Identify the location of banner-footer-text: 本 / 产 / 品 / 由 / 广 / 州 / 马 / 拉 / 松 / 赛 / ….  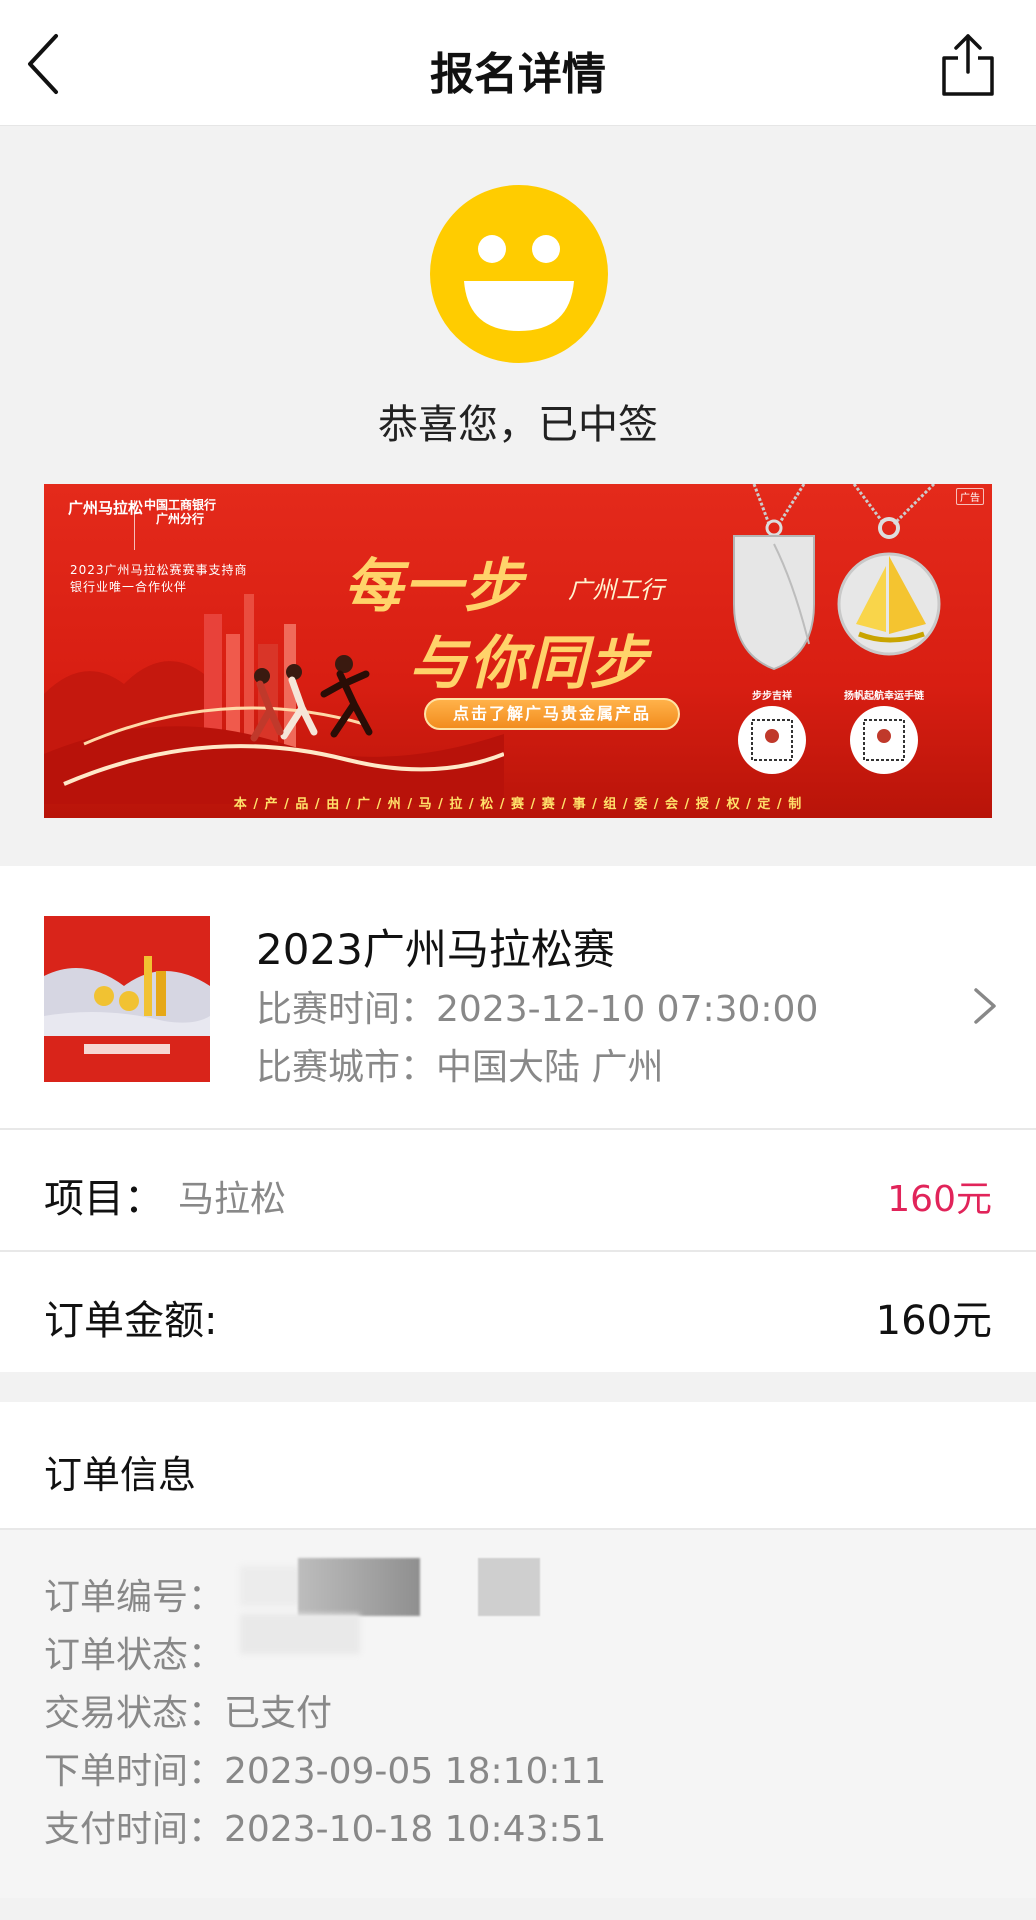
(518, 804).